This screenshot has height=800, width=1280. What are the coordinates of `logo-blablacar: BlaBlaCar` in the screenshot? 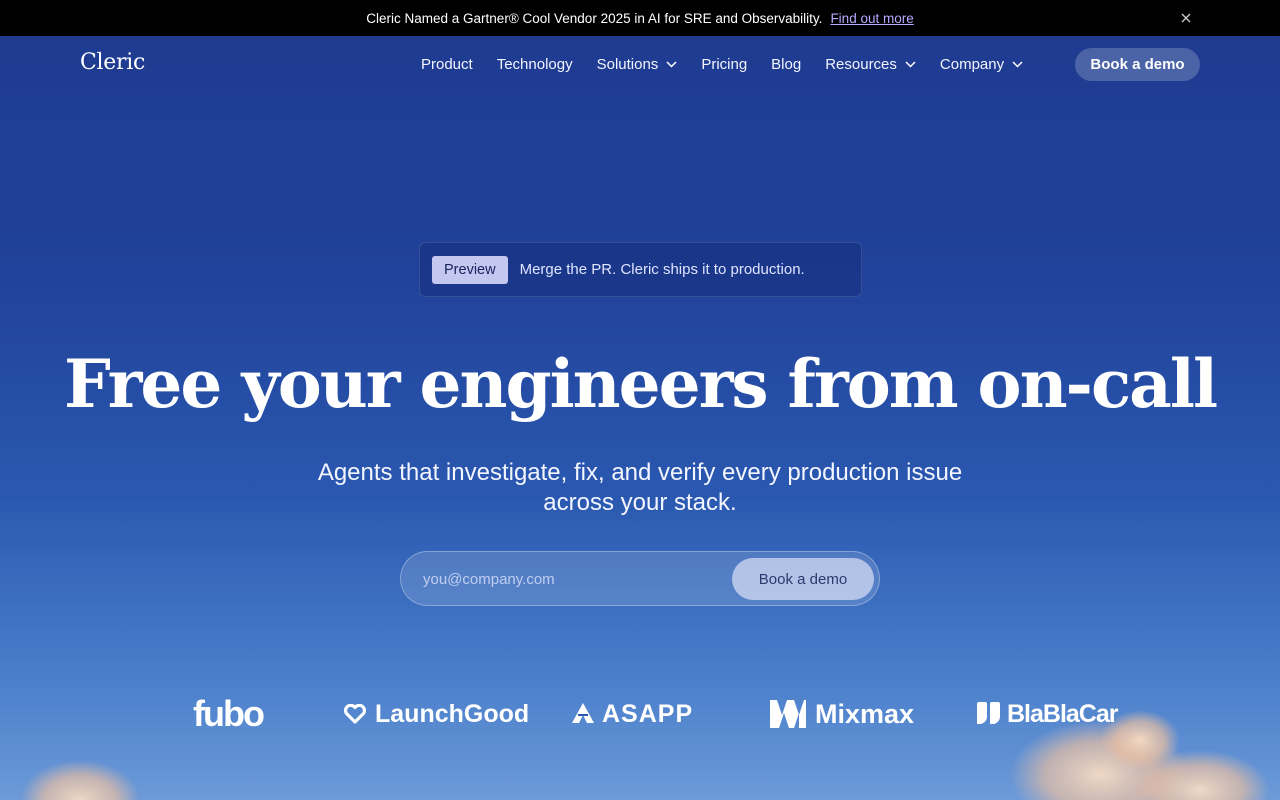 It's located at (1046, 714).